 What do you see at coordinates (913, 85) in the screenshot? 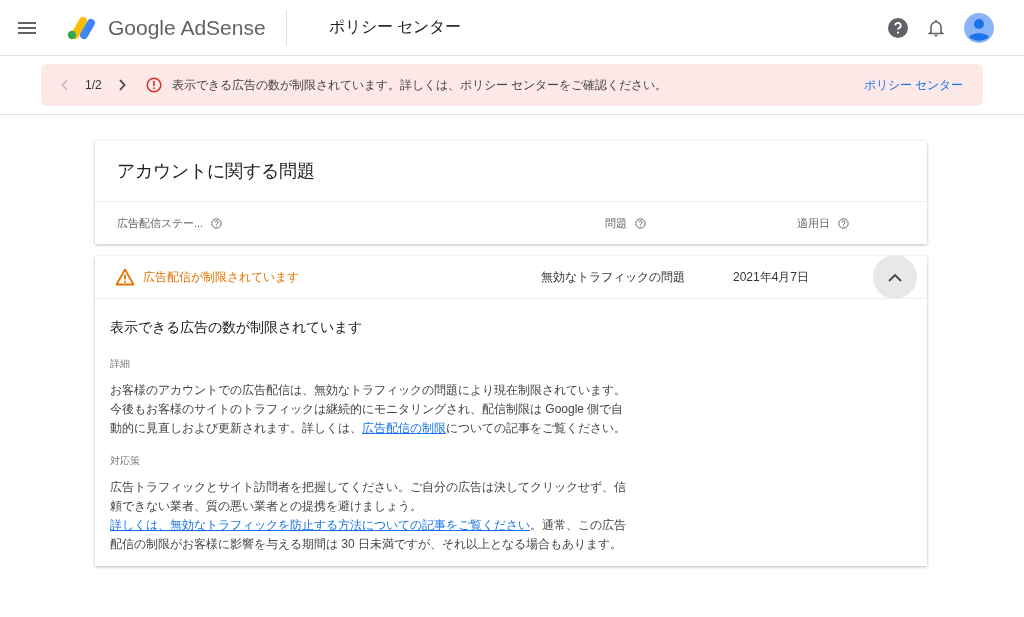
I see `policy-center-link: ポリシー センター` at bounding box center [913, 85].